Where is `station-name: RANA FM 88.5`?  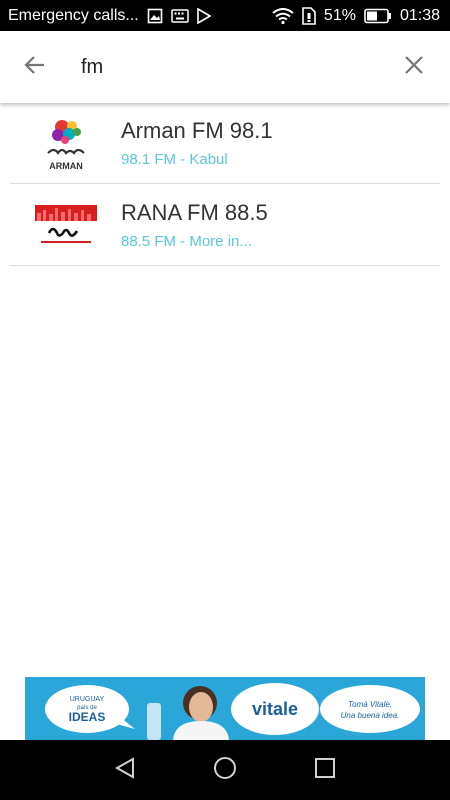 station-name: RANA FM 88.5 is located at coordinates (194, 212).